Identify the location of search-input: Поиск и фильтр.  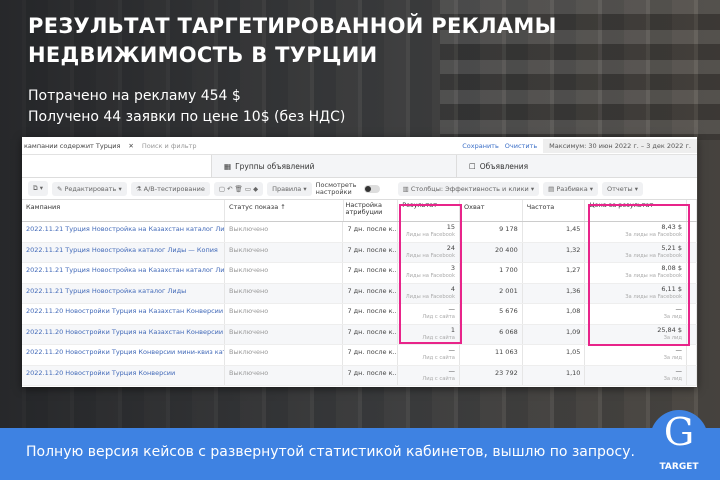
(169, 146).